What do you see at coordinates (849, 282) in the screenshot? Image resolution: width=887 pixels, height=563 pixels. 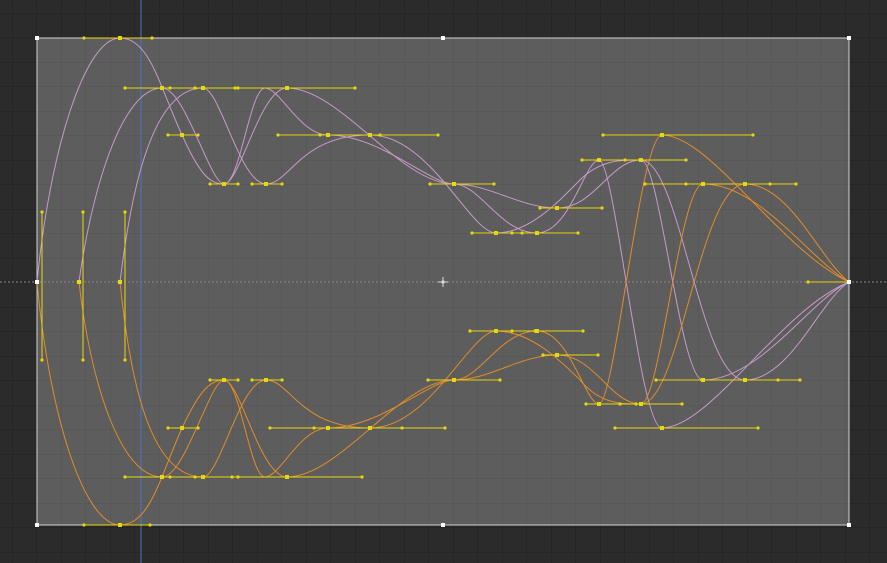 I see `transform-handle-middle-right` at bounding box center [849, 282].